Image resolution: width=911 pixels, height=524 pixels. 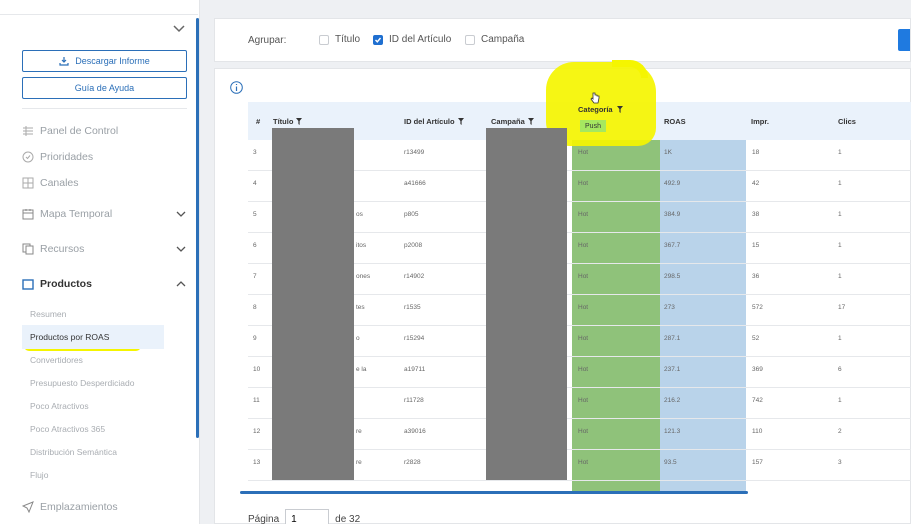 I want to click on header-label: ROAS, so click(x=675, y=121).